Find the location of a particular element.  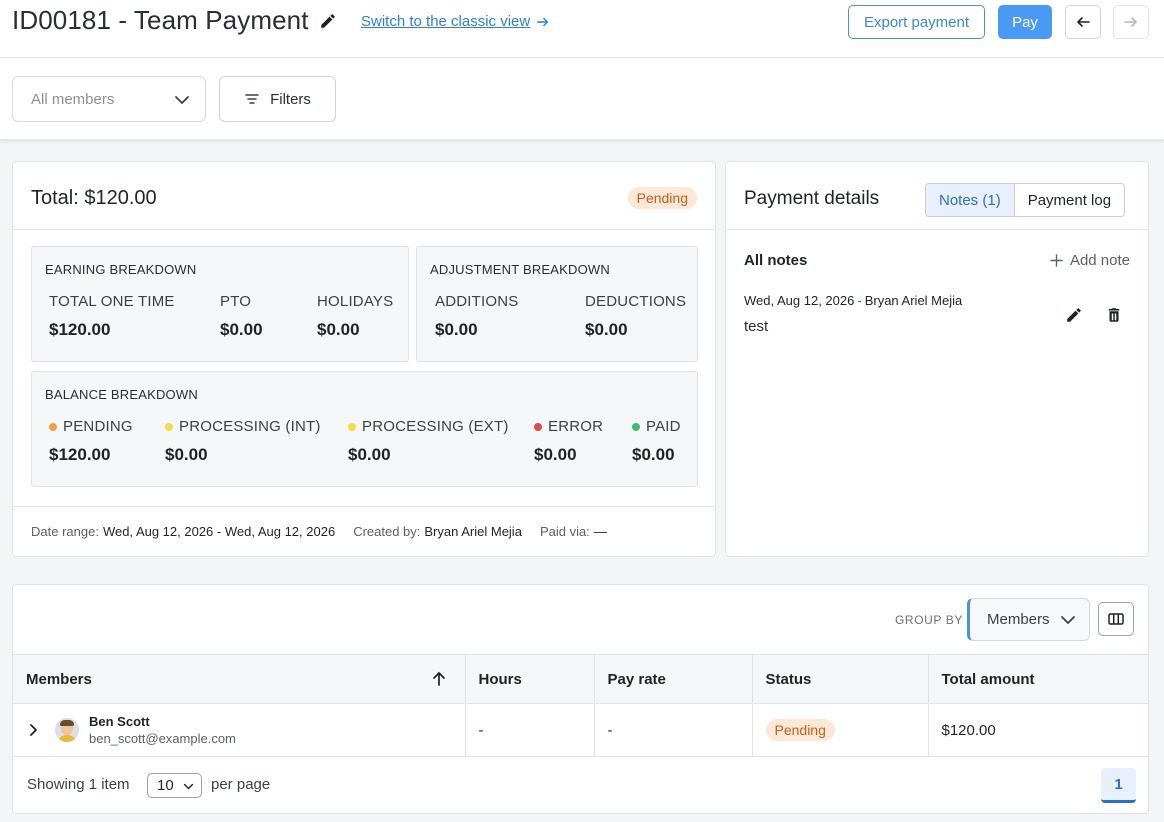

stat-label: PTO is located at coordinates (236, 301).